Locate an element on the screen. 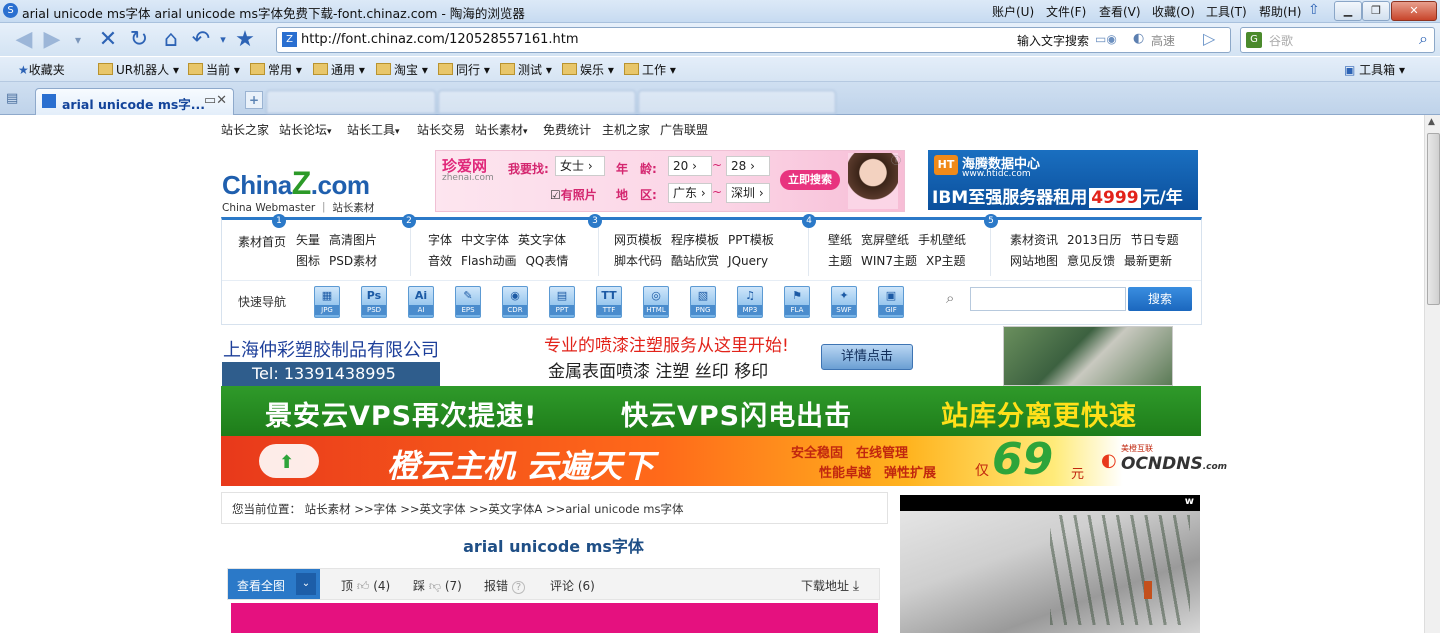 The image size is (1440, 633). cat-jquery: JQuery is located at coordinates (748, 261).